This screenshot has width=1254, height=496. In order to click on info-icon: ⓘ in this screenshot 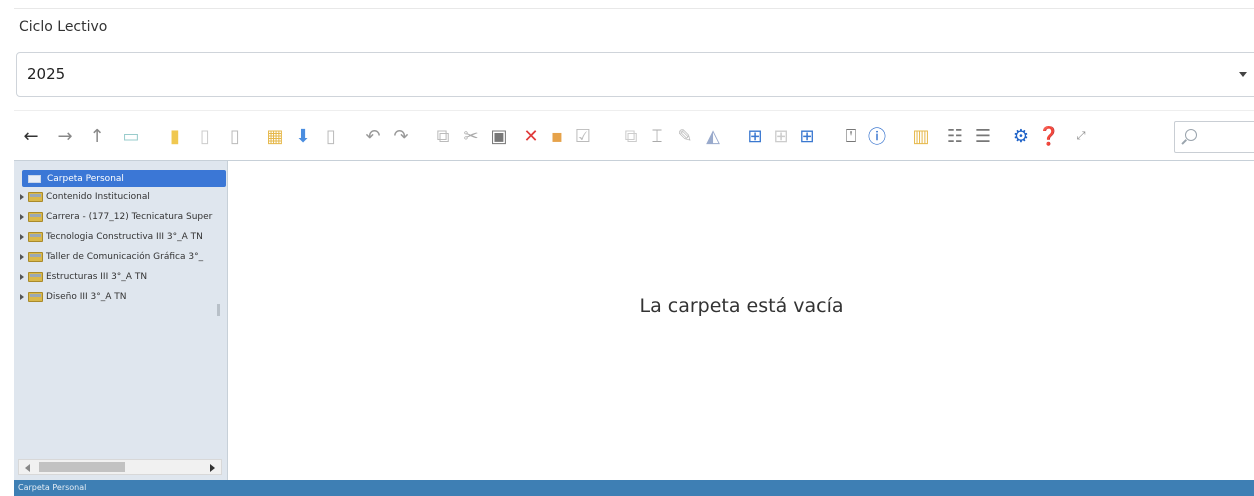, I will do `click(877, 136)`.